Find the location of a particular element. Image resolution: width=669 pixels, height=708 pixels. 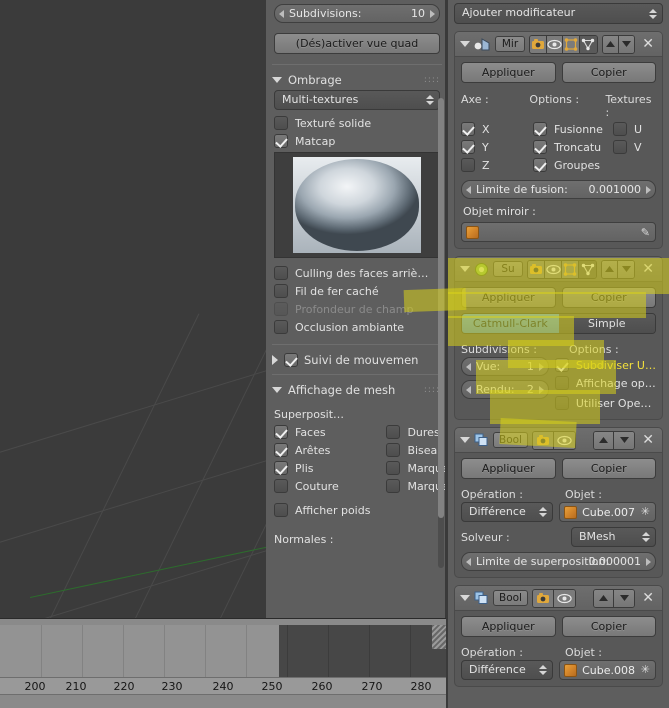

mirror-texture-u-row: U is located at coordinates (631, 129).